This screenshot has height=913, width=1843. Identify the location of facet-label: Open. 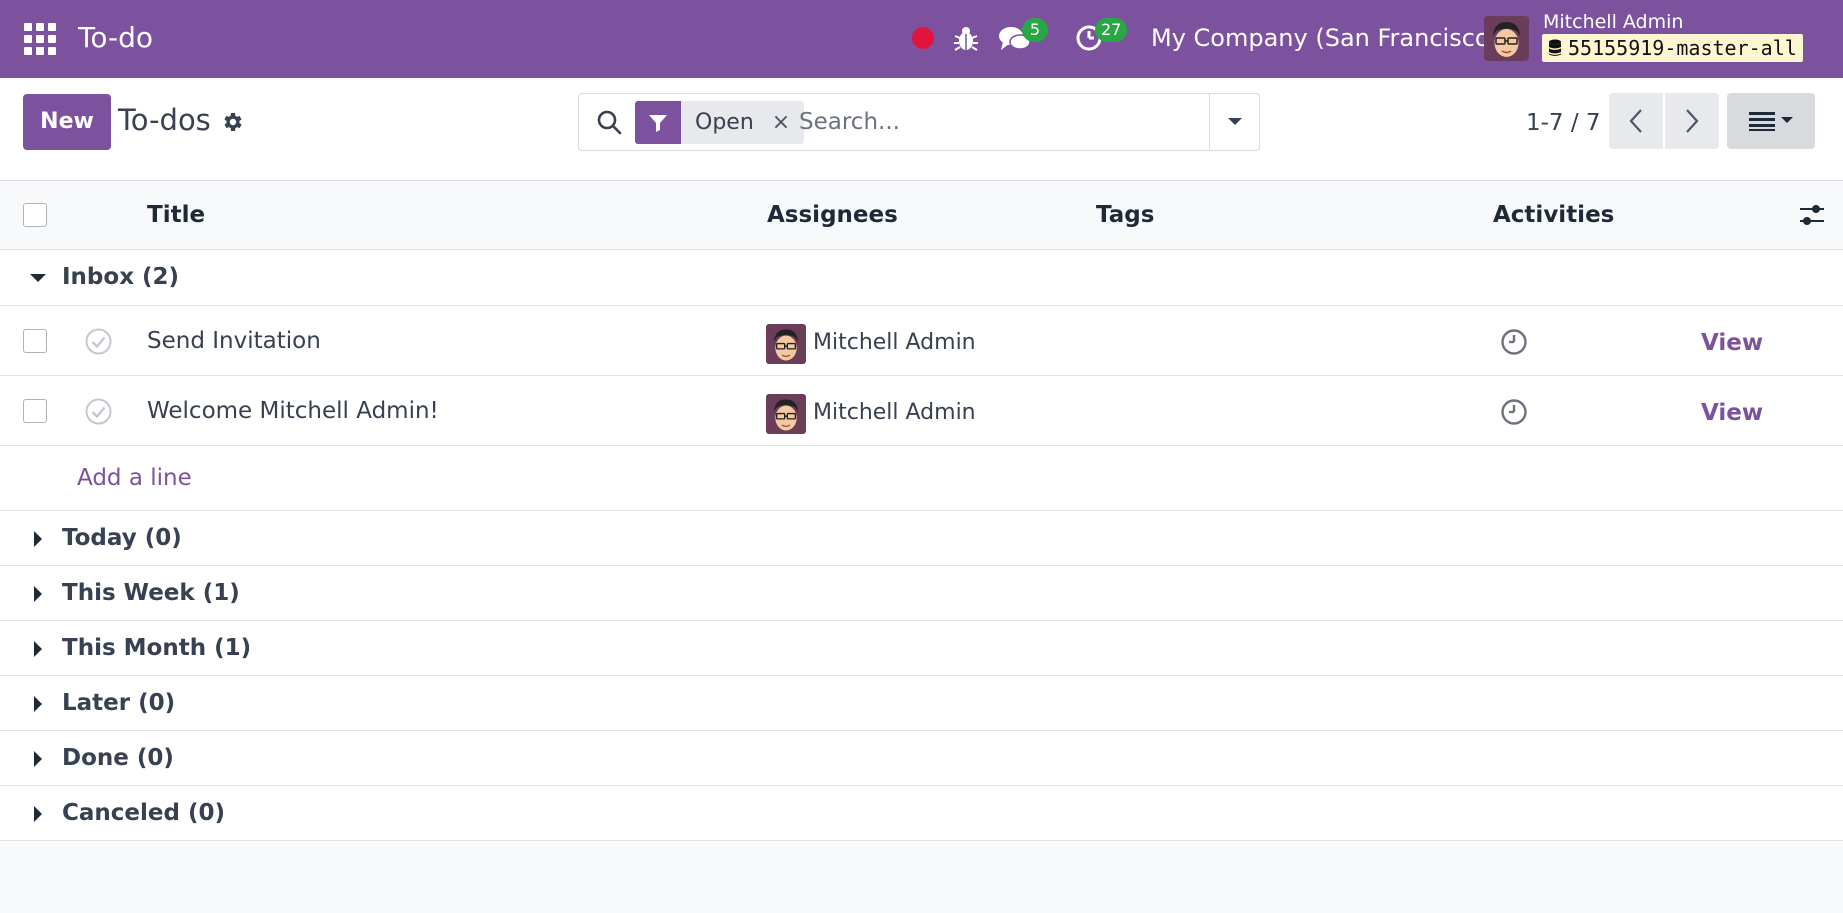
(724, 122).